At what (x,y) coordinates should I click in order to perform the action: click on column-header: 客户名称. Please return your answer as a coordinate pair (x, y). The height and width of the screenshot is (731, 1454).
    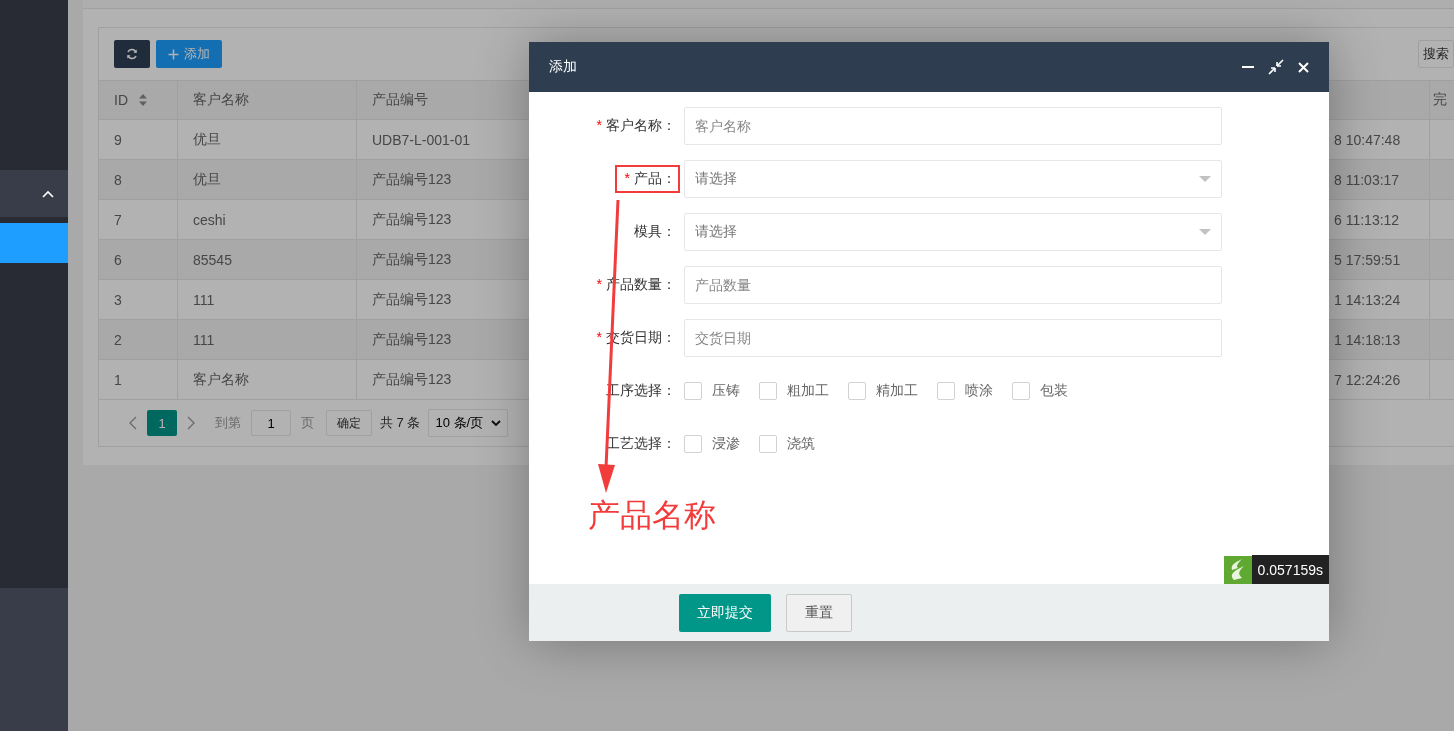
    Looking at the image, I should click on (267, 100).